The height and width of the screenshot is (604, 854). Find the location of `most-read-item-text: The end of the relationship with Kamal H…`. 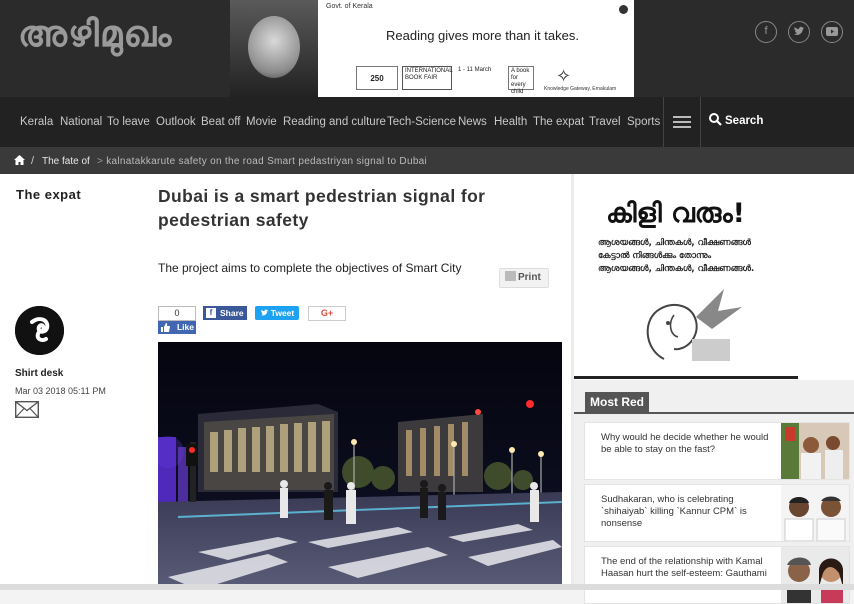

most-read-item-text: The end of the relationship with Kamal H… is located at coordinates (687, 568).